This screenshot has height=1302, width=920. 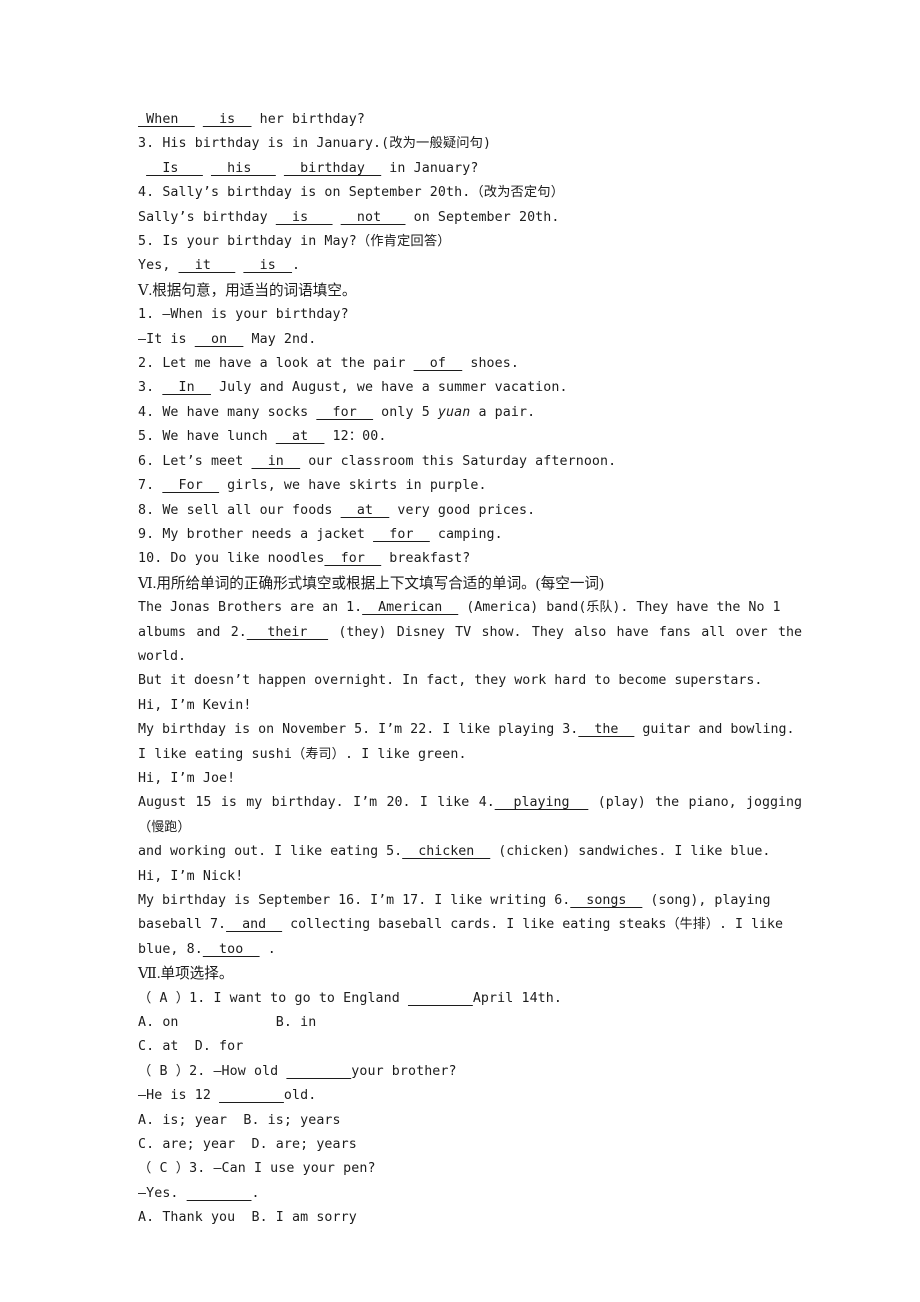 I want to click on section-v-item-1b: —It is on May 2nd., so click(x=227, y=339).